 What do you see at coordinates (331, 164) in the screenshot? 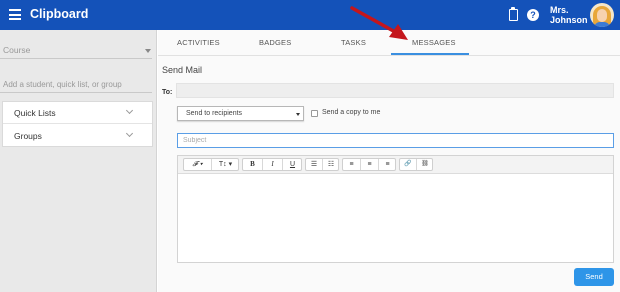
I see `numbered-list-button: ☷` at bounding box center [331, 164].